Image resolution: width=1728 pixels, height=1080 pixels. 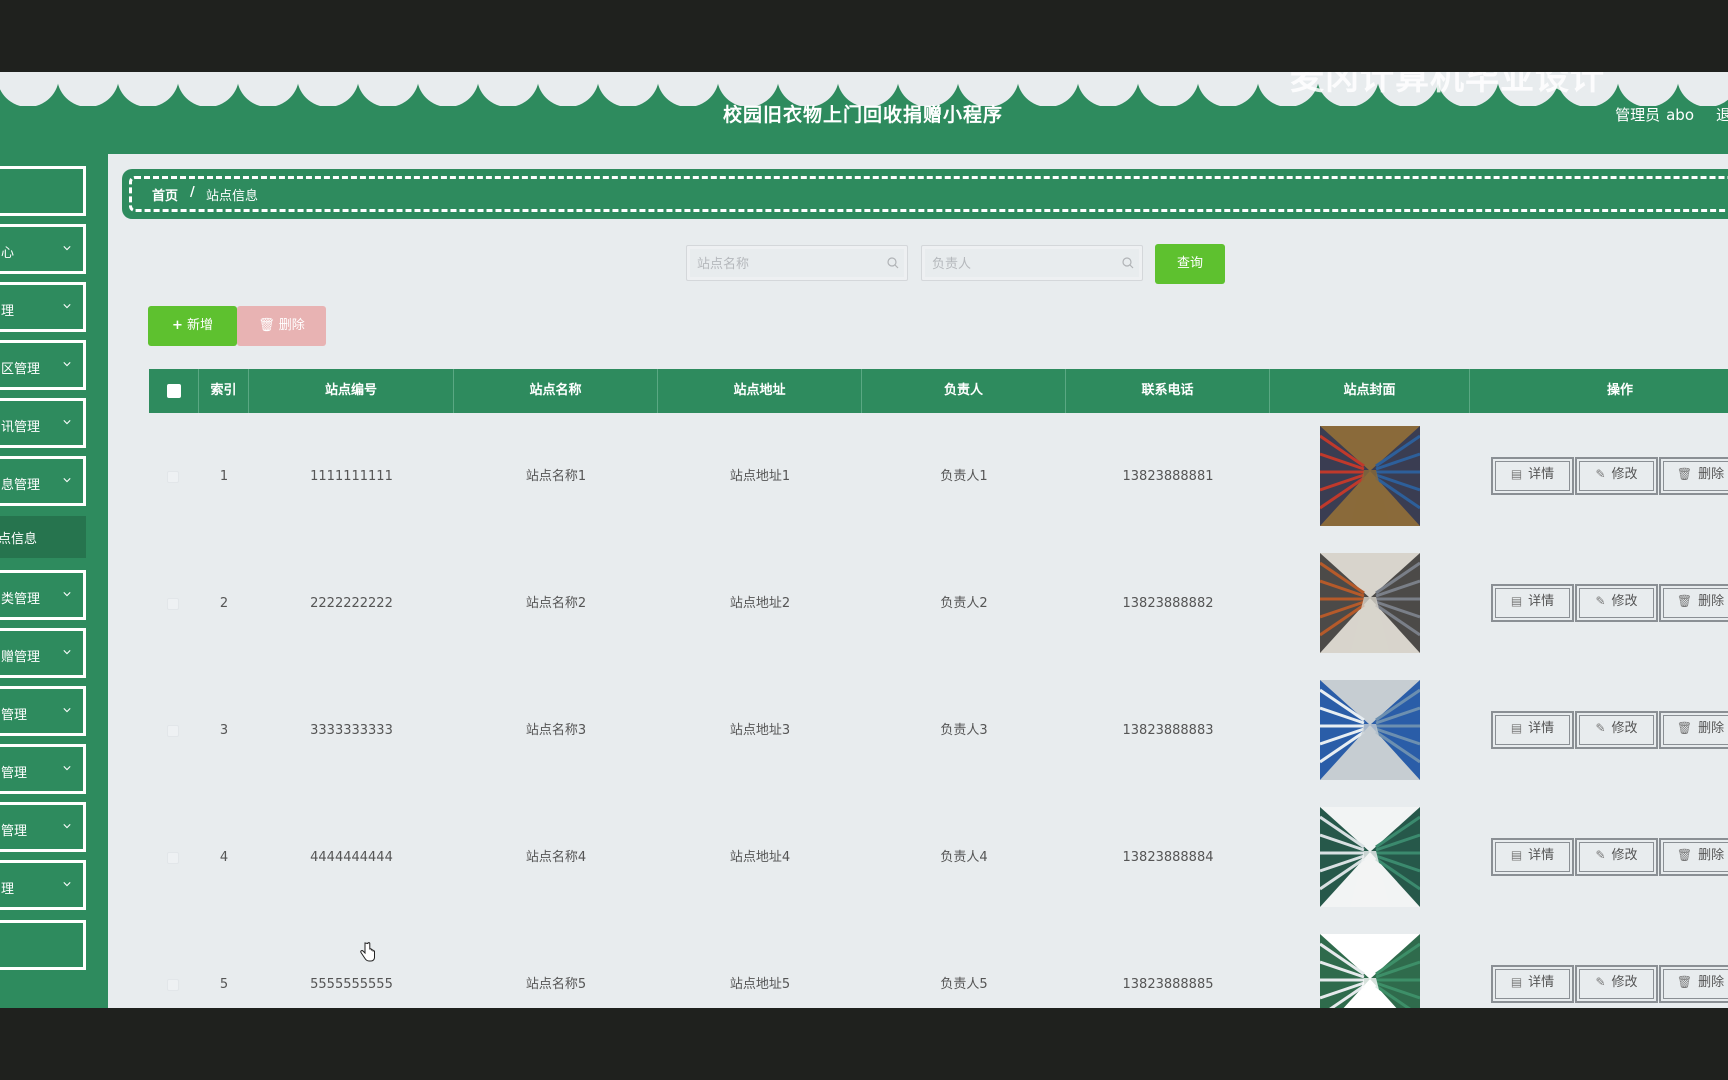 I want to click on breadcrumb-dashed-border, so click(x=928, y=194).